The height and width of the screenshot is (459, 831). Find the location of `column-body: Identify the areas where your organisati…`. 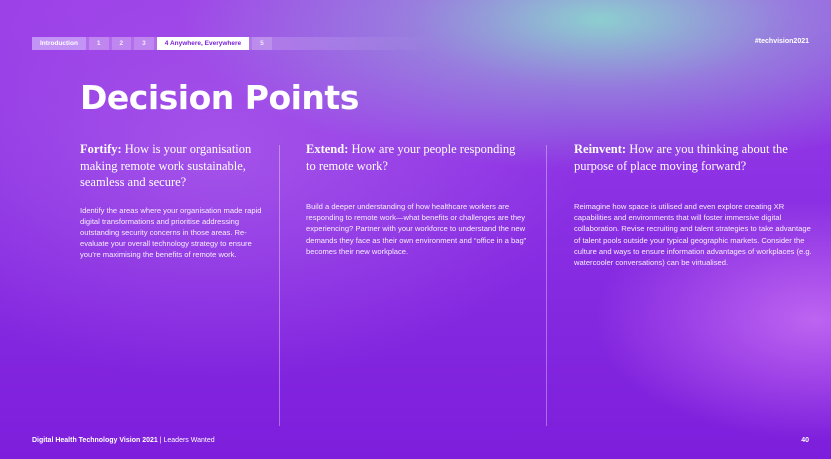

column-body: Identify the areas where your organisati… is located at coordinates (171, 232).